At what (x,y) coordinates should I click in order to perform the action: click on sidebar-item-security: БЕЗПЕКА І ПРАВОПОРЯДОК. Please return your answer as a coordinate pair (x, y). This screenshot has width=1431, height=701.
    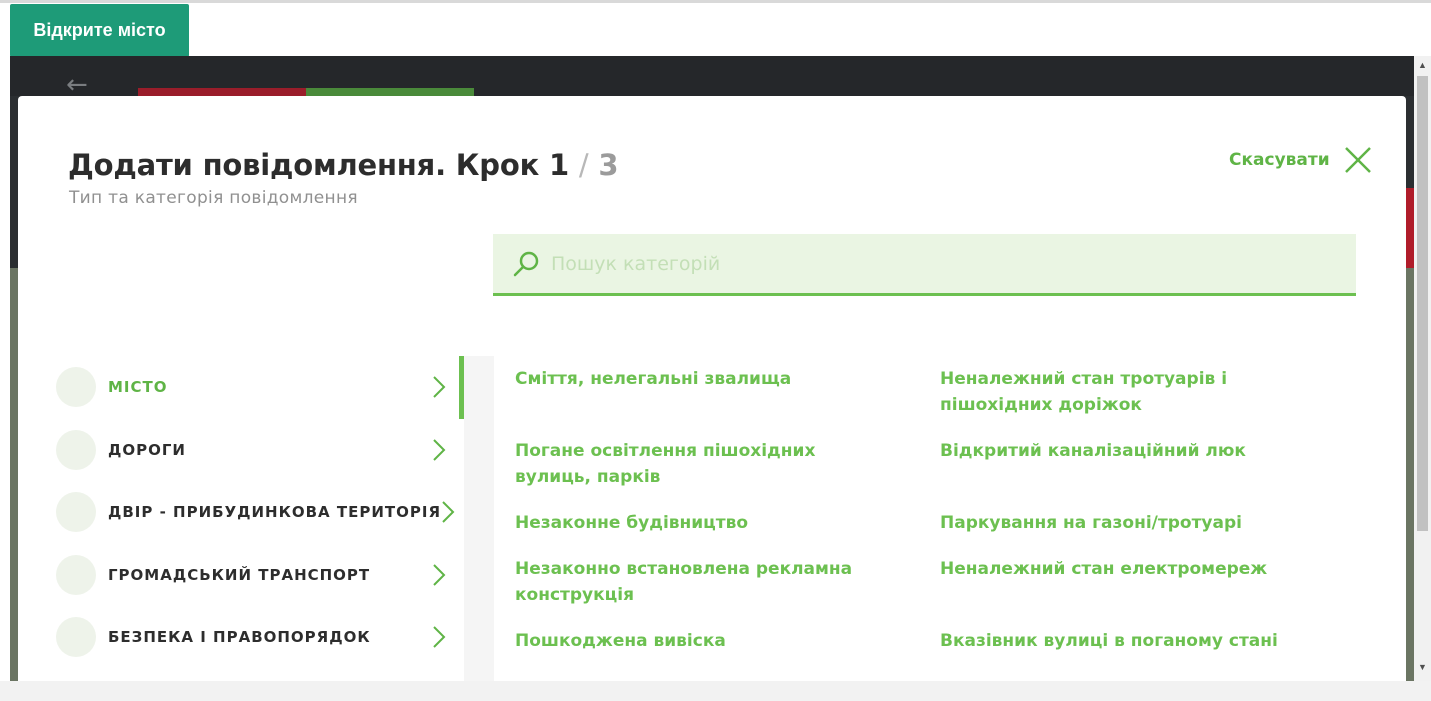
    Looking at the image, I should click on (251, 637).